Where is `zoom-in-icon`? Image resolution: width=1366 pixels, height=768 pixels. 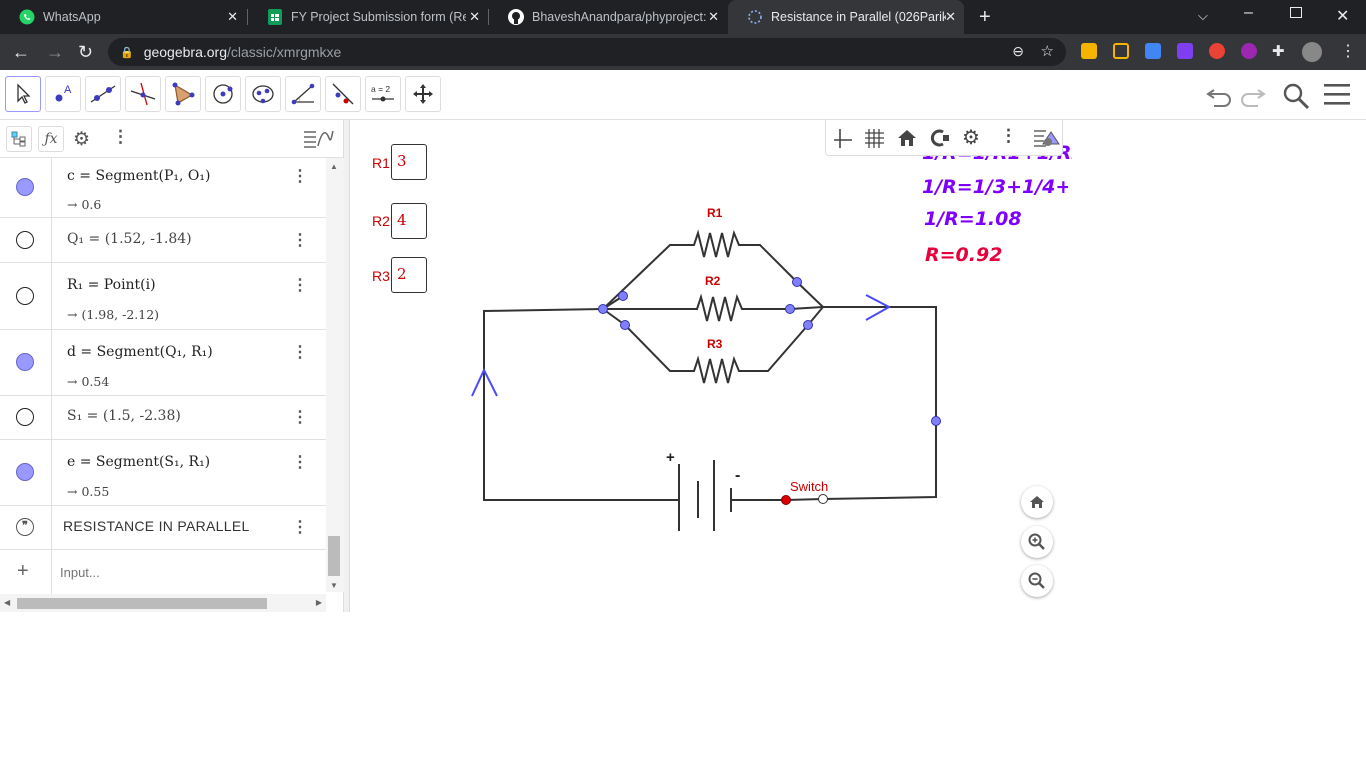
zoom-in-icon is located at coordinates (1036, 541).